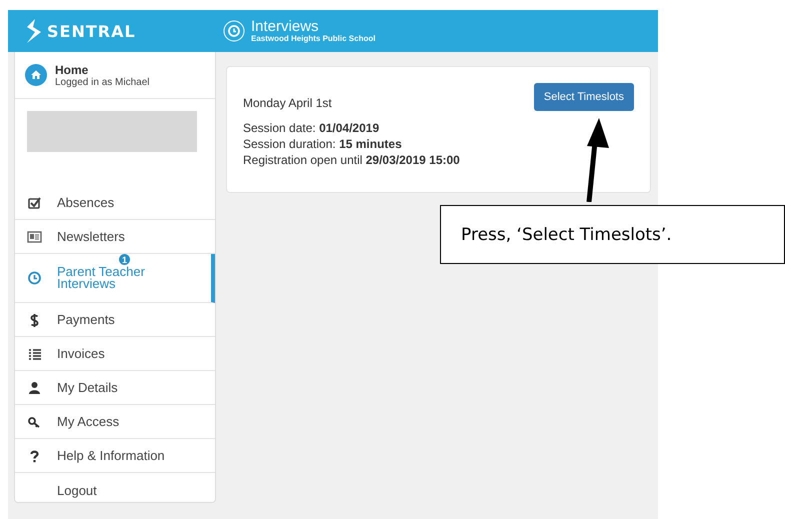  Describe the element at coordinates (352, 160) in the screenshot. I see `session-detail: Registration open until 29/03/2019 15:00` at that location.